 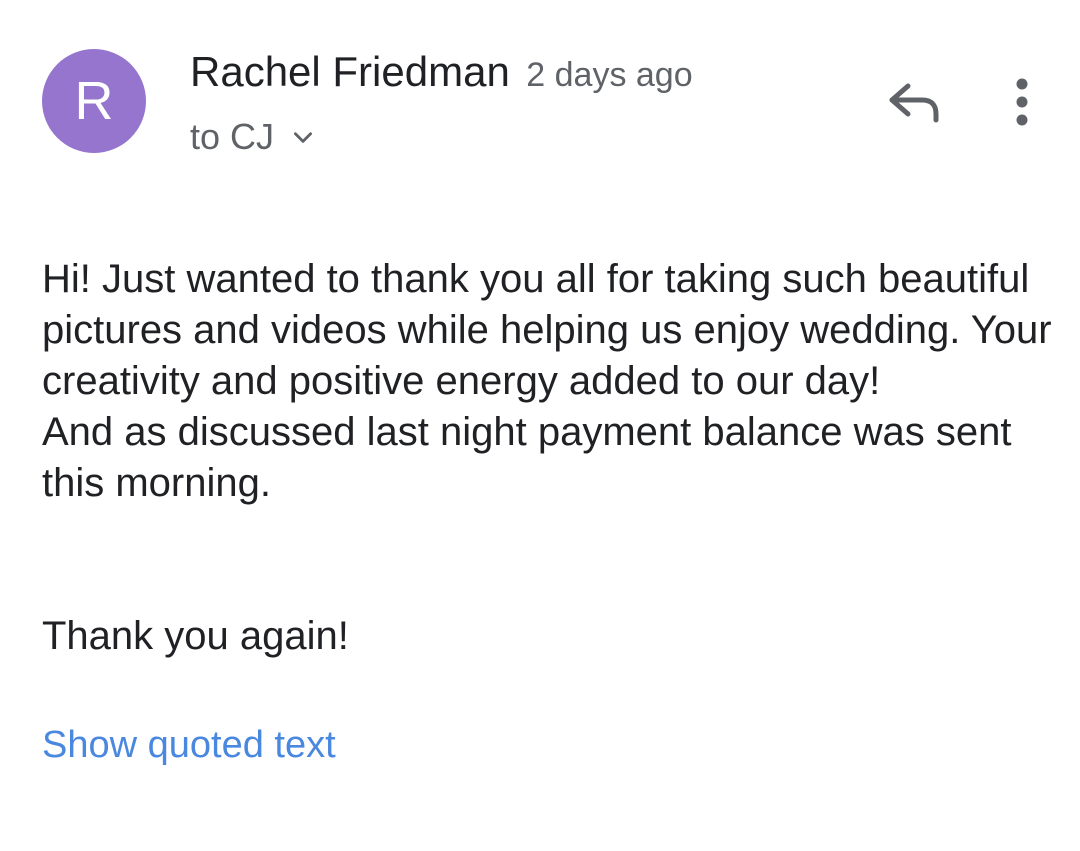 I want to click on show-quoted-text-link: Show quoted text, so click(x=189, y=745).